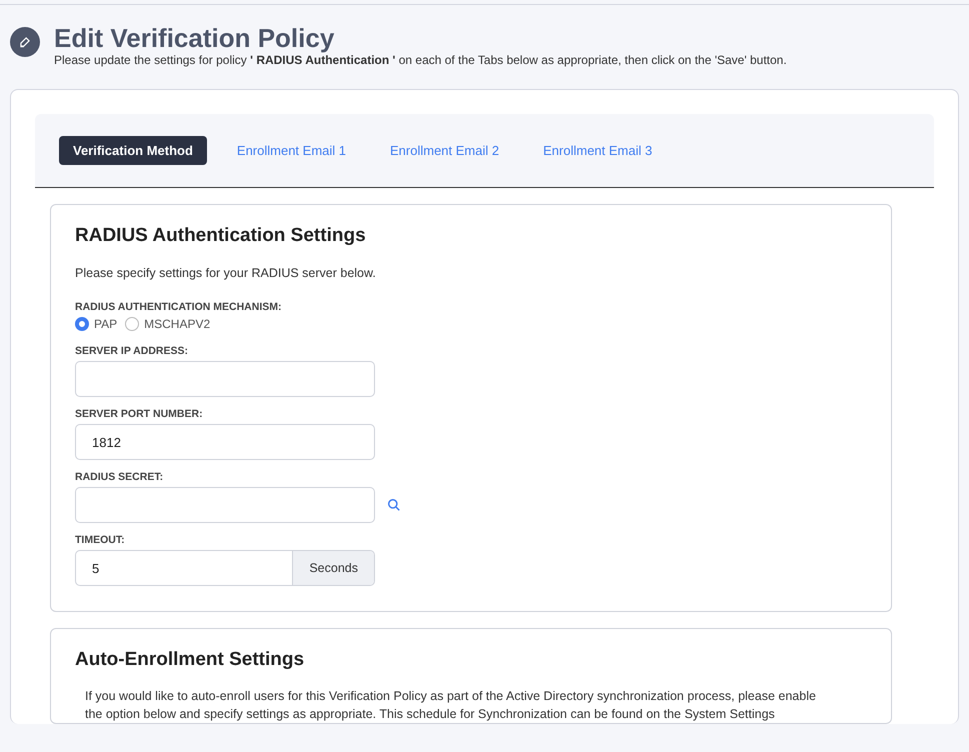  I want to click on tab: Verification Method, so click(133, 150).